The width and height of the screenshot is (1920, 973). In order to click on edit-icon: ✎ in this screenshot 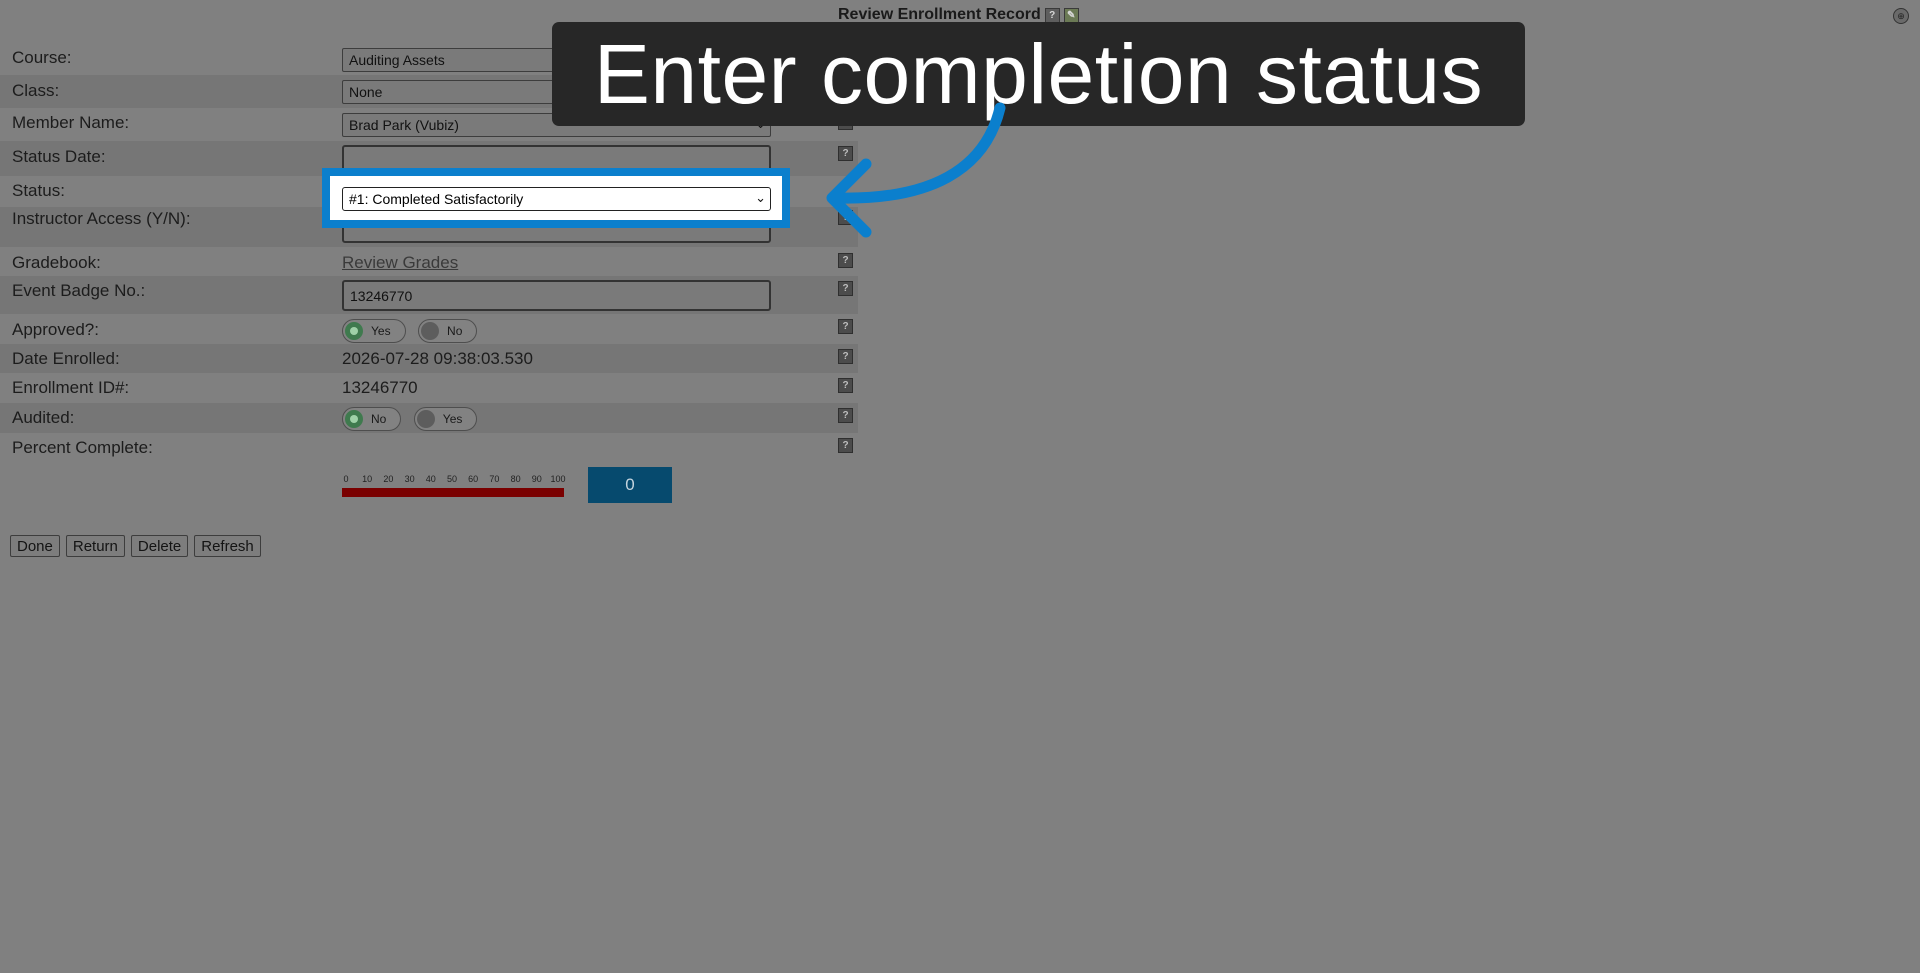, I will do `click(1071, 15)`.